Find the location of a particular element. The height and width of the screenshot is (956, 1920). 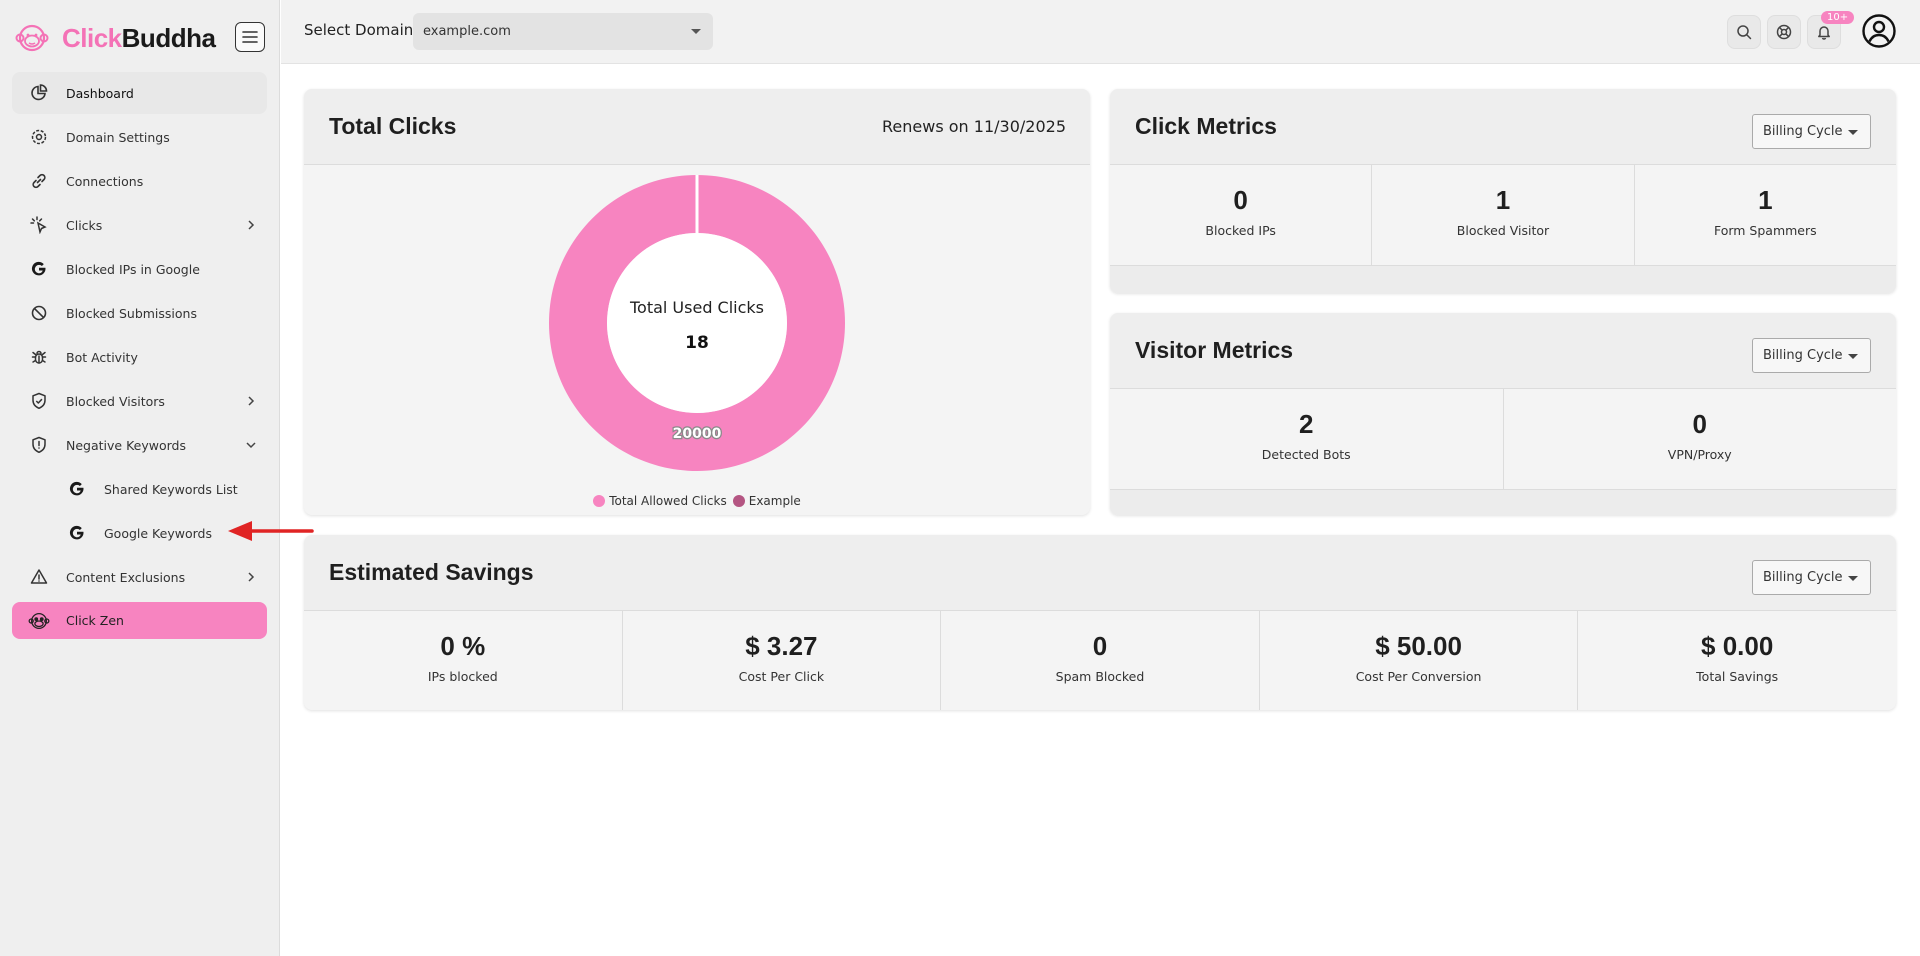

chart-legend: Total Allowed Clicks Example is located at coordinates (697, 501).